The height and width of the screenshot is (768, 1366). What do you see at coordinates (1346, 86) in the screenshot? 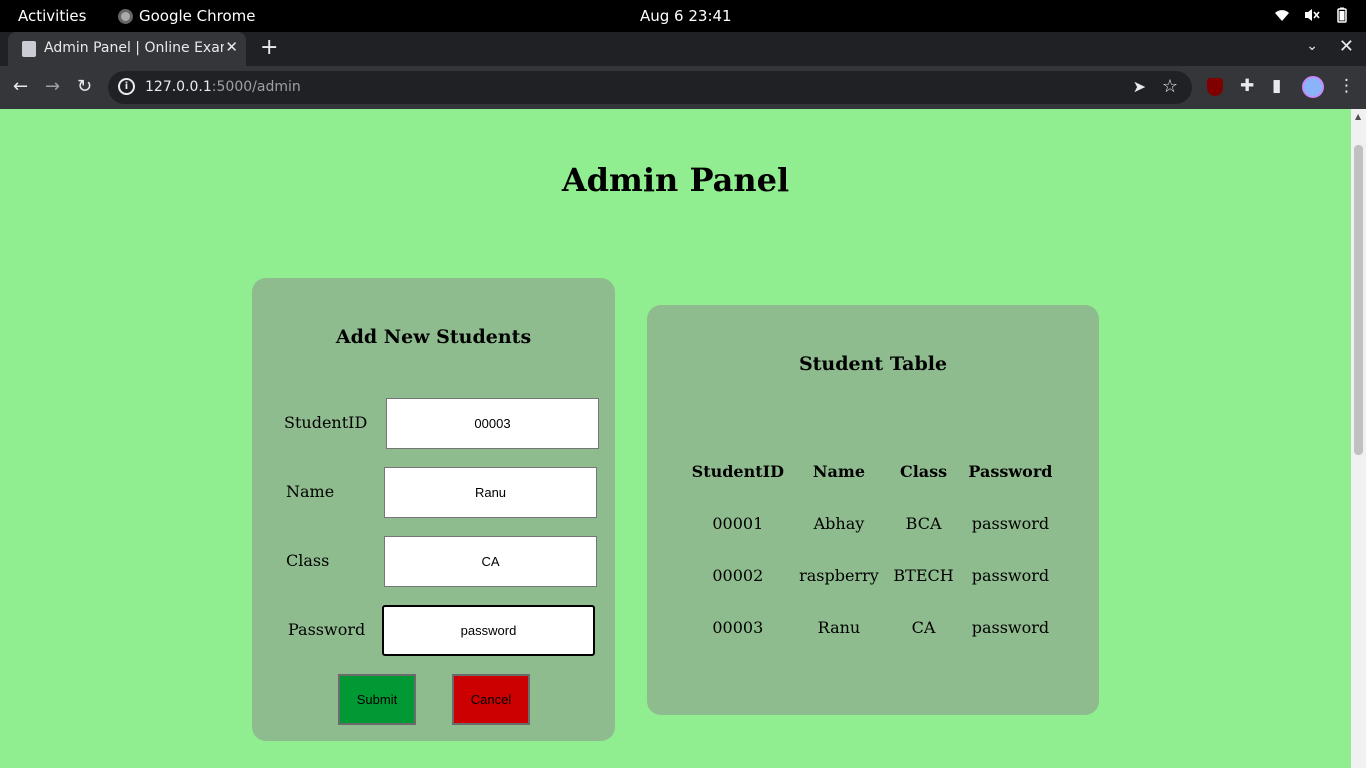
I see `chrome-menu-icon: ⋮` at bounding box center [1346, 86].